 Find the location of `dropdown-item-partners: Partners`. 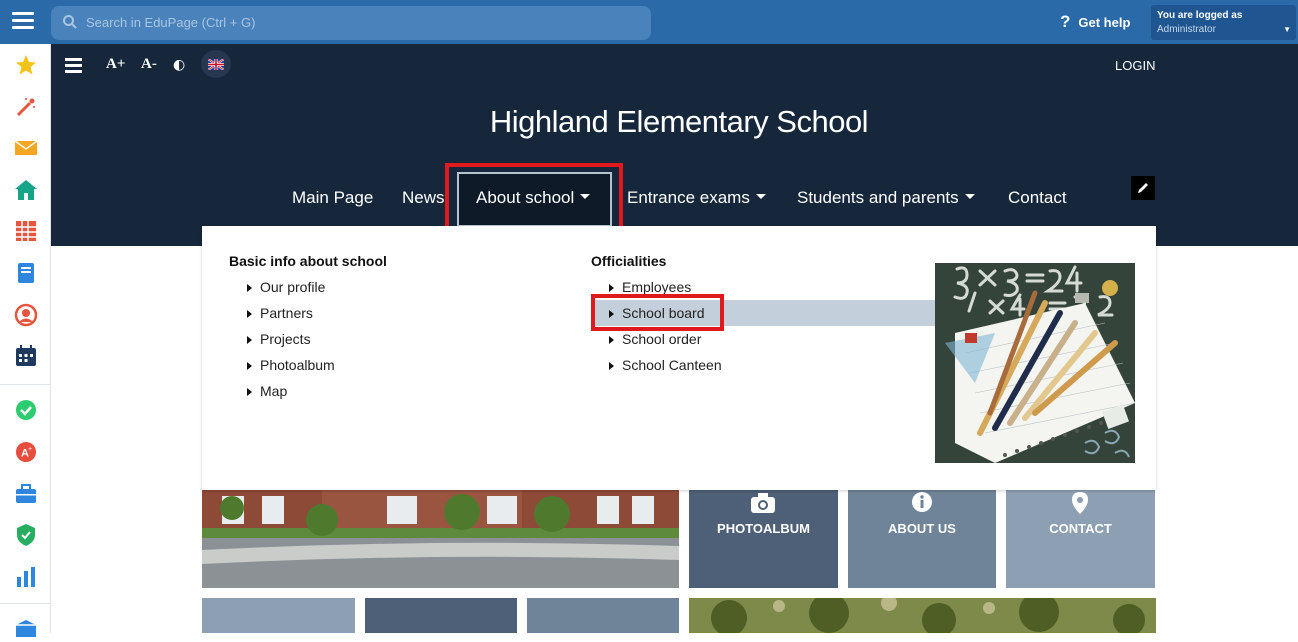

dropdown-item-partners: Partners is located at coordinates (280, 313).